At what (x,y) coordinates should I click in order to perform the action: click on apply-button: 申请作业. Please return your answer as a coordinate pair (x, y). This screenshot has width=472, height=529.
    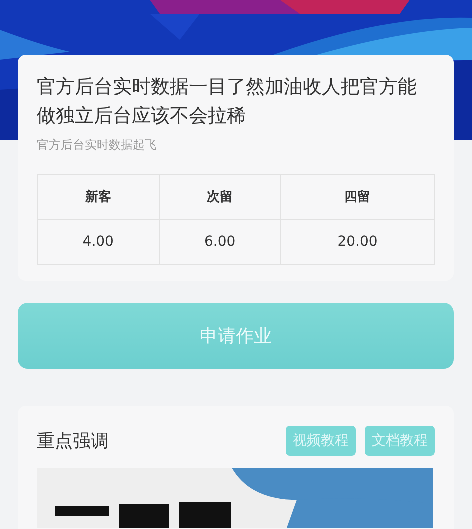
    Looking at the image, I should click on (236, 336).